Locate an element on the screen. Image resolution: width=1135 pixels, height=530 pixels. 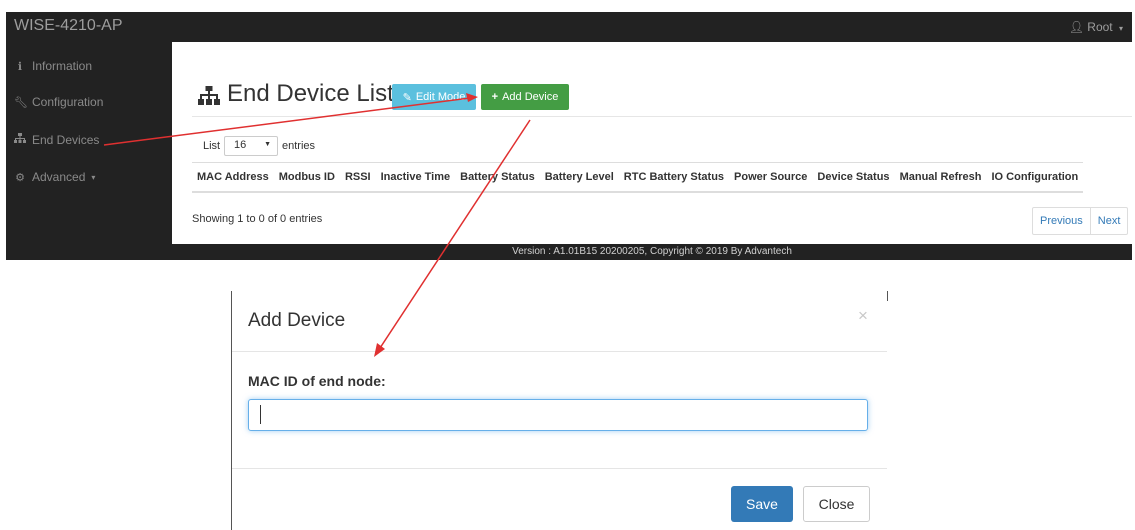
brand-title: WISE-4210-AP is located at coordinates (68, 26).